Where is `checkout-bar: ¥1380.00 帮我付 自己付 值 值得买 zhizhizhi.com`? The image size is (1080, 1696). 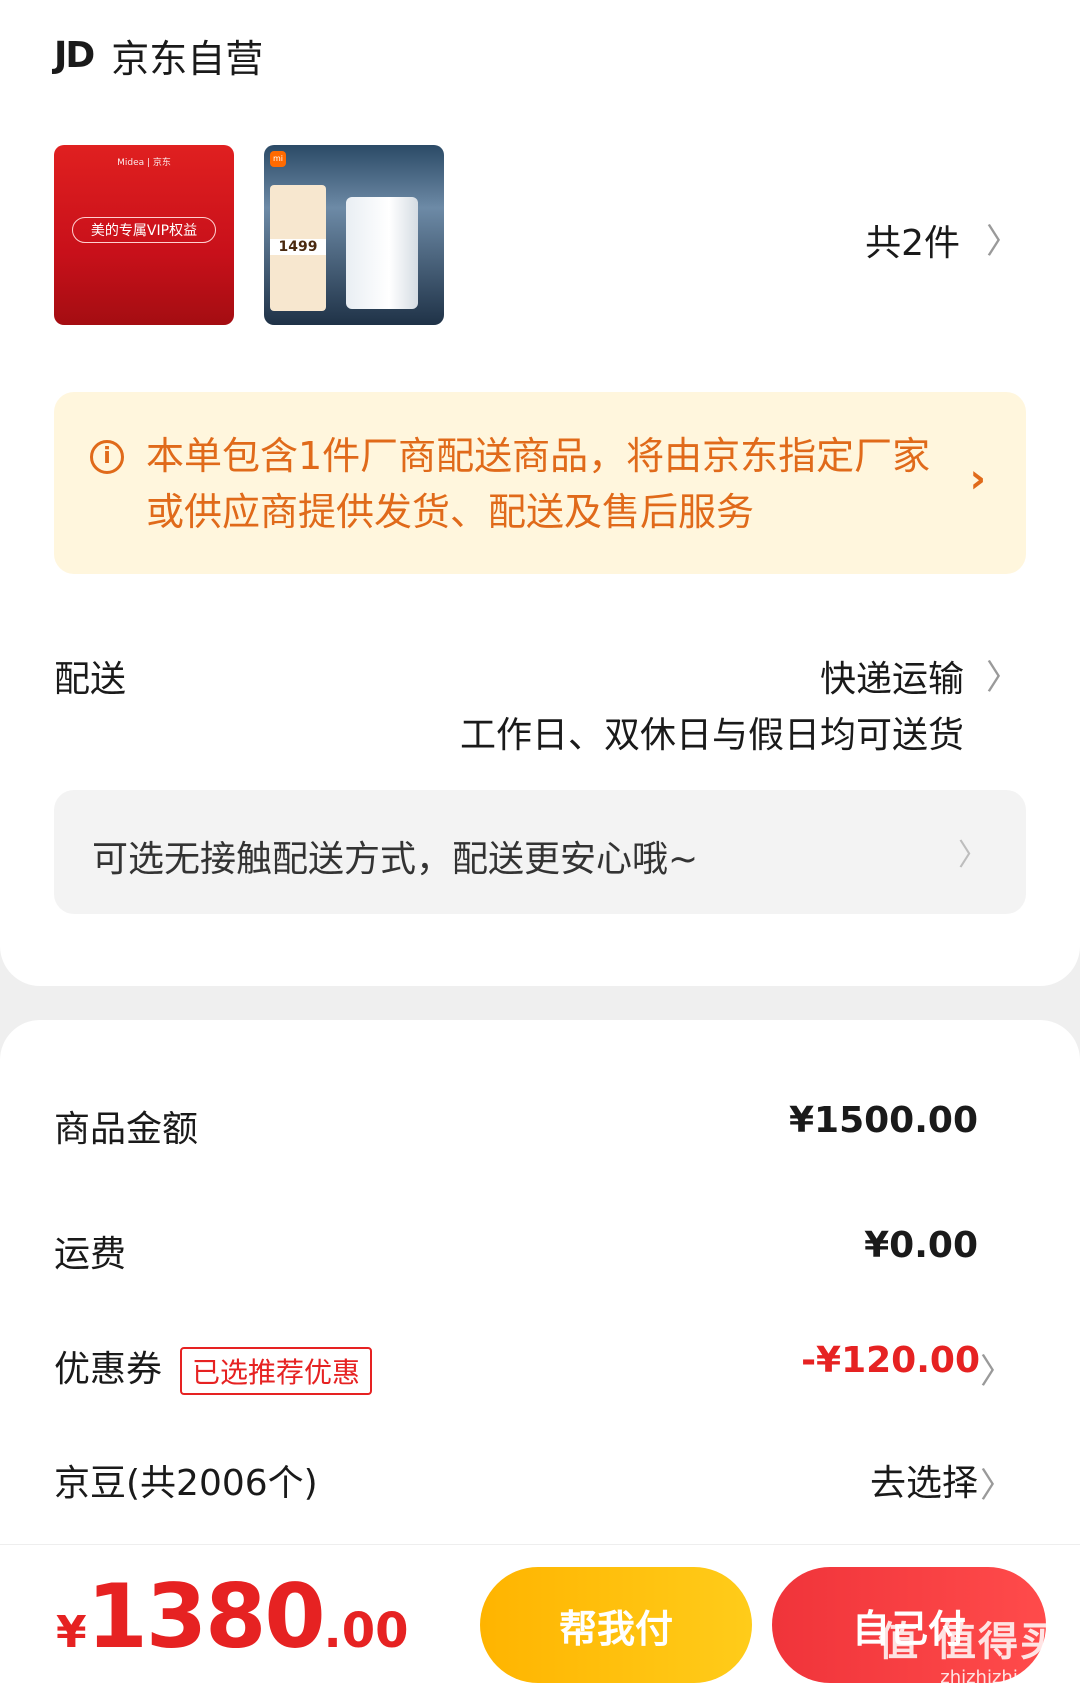 checkout-bar: ¥1380.00 帮我付 自己付 值 值得买 zhizhizhi.com is located at coordinates (540, 1620).